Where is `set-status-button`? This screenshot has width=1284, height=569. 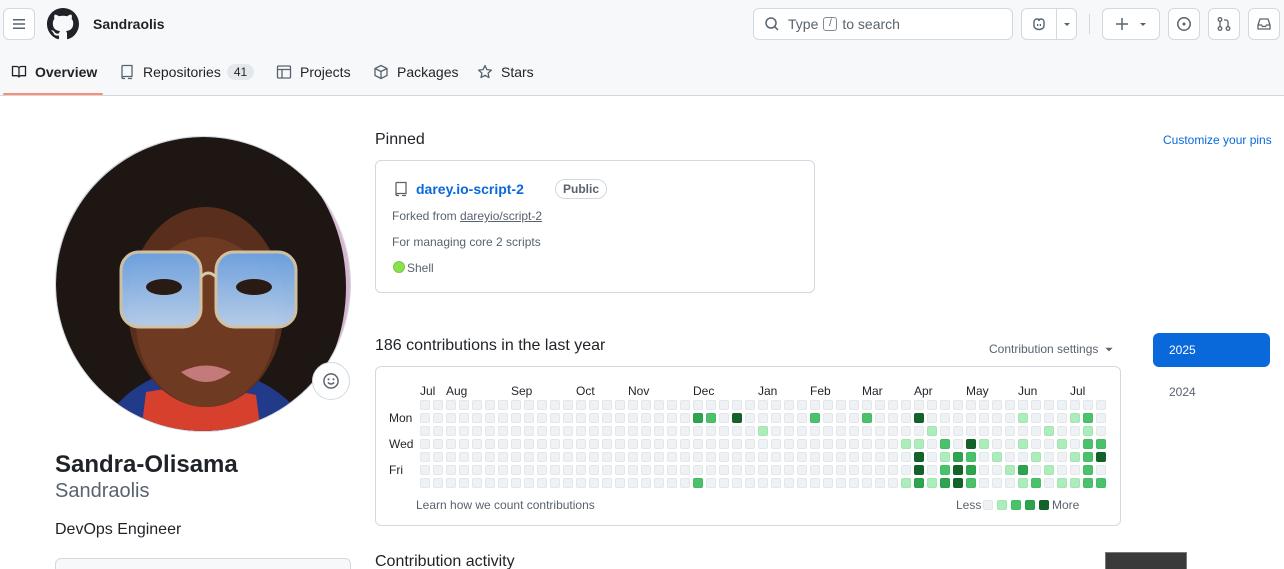
set-status-button is located at coordinates (331, 381).